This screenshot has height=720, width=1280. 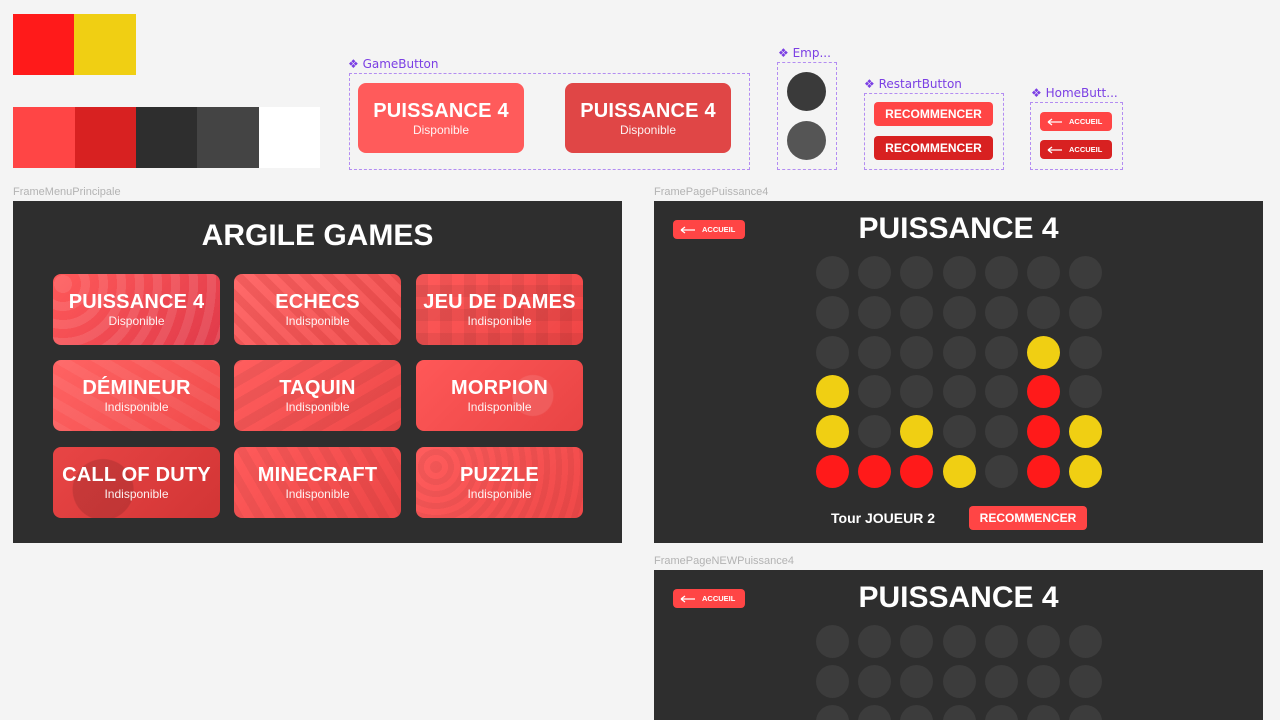 I want to click on new-p4-frame: ACCUEIL PUISSANCE 4, so click(x=958, y=645).